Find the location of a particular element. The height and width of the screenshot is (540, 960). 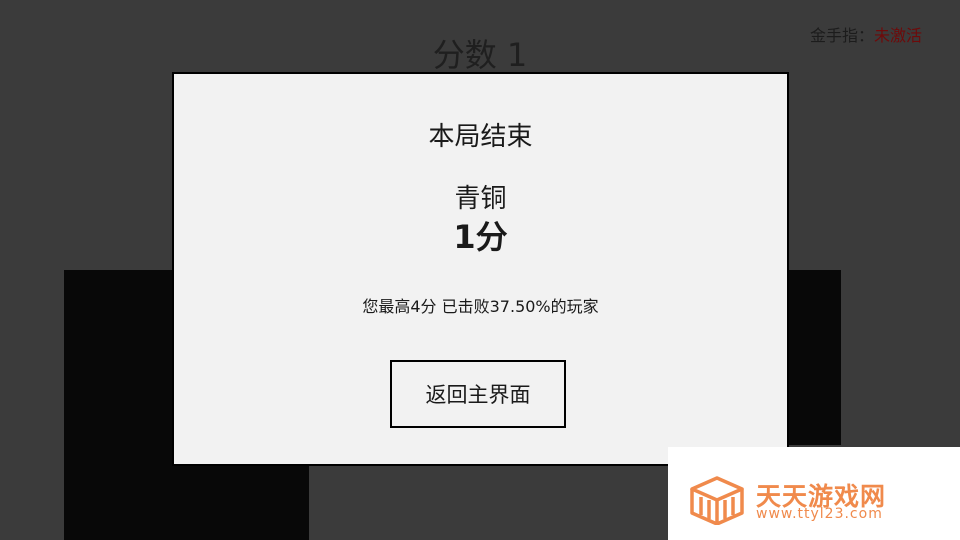

rank-label: 青铜 is located at coordinates (480, 199).